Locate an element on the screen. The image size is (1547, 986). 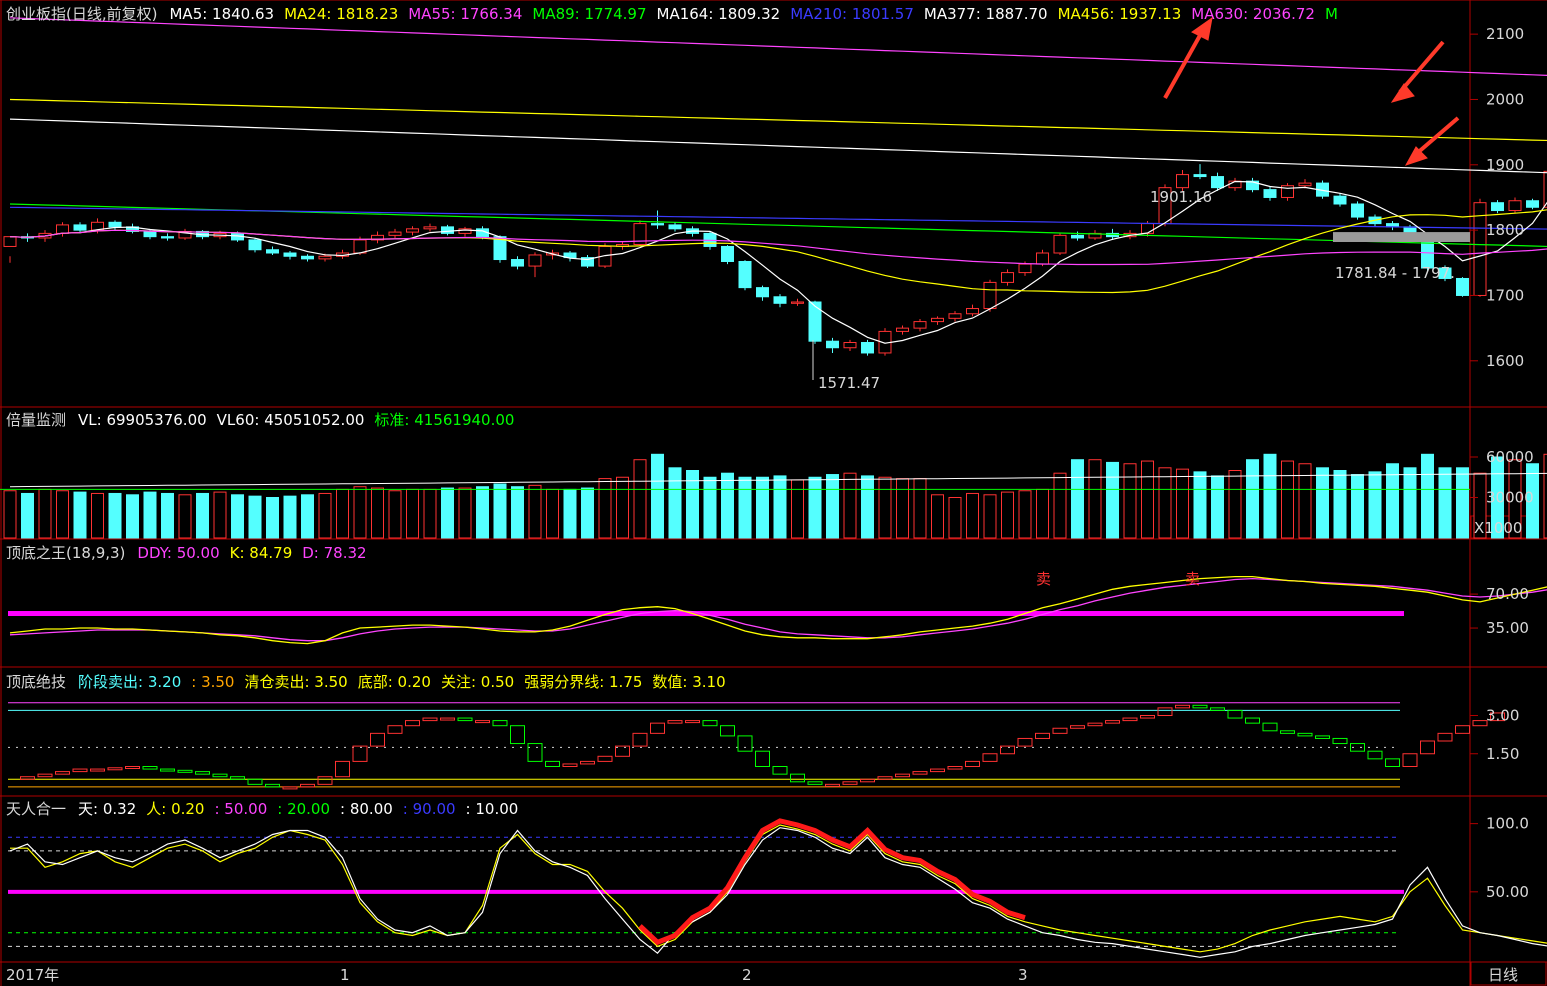
tb-header-indicator-0: 阶段卖出: 3.20 is located at coordinates (129, 682).